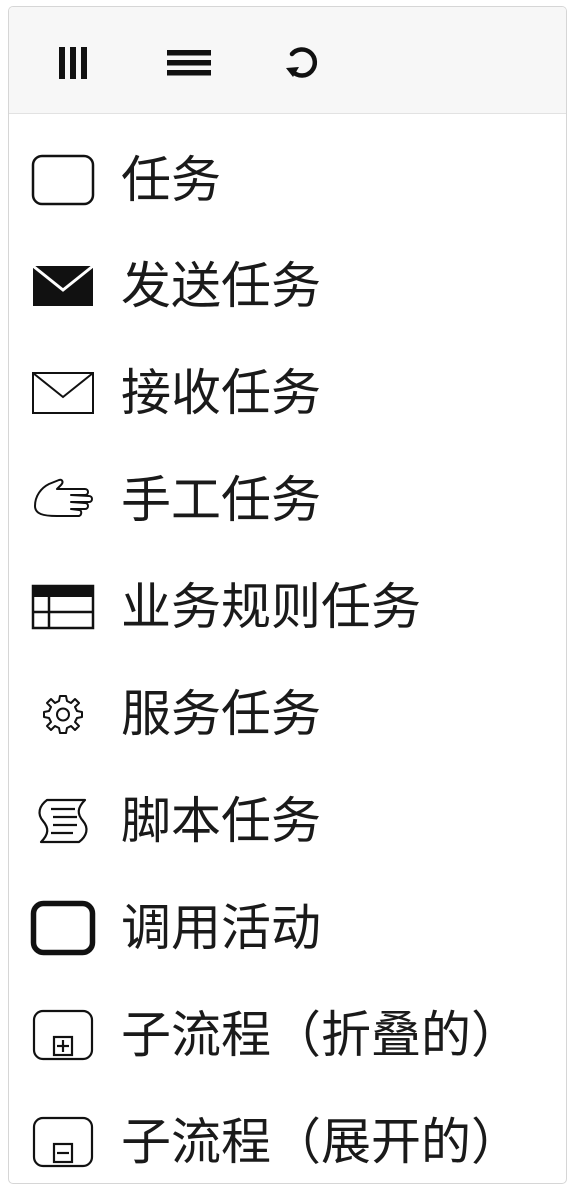 The height and width of the screenshot is (1192, 572). Describe the element at coordinates (63, 393) in the screenshot. I see `receive-envelope-icon` at that location.